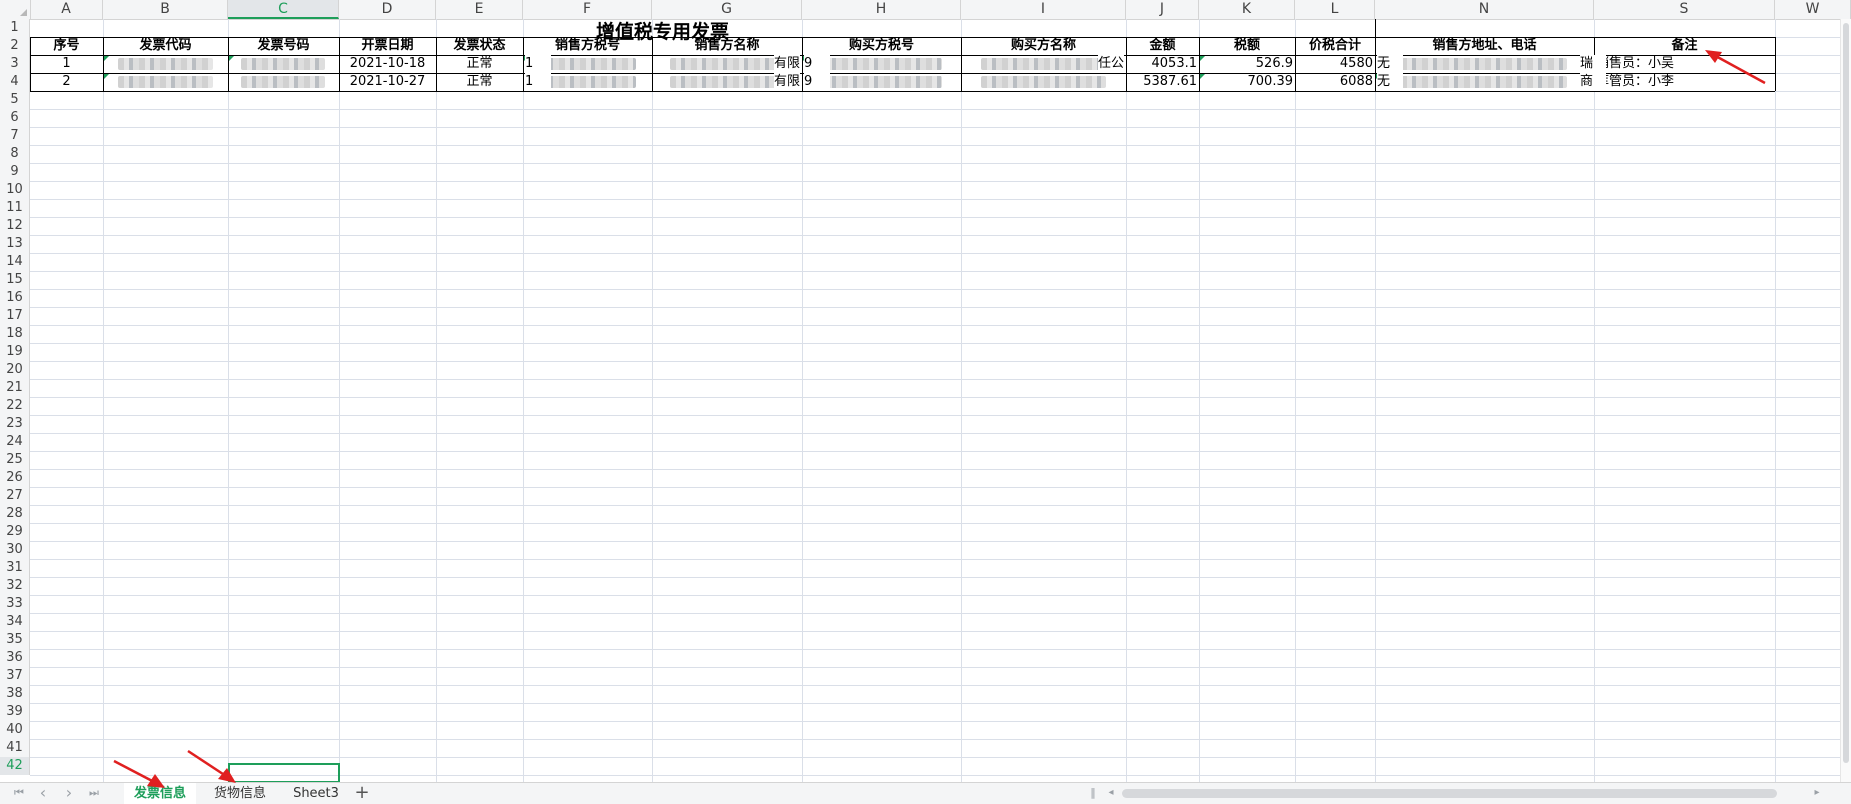 The height and width of the screenshot is (804, 1851). I want to click on cell-tax: 526.9, so click(1247, 64).